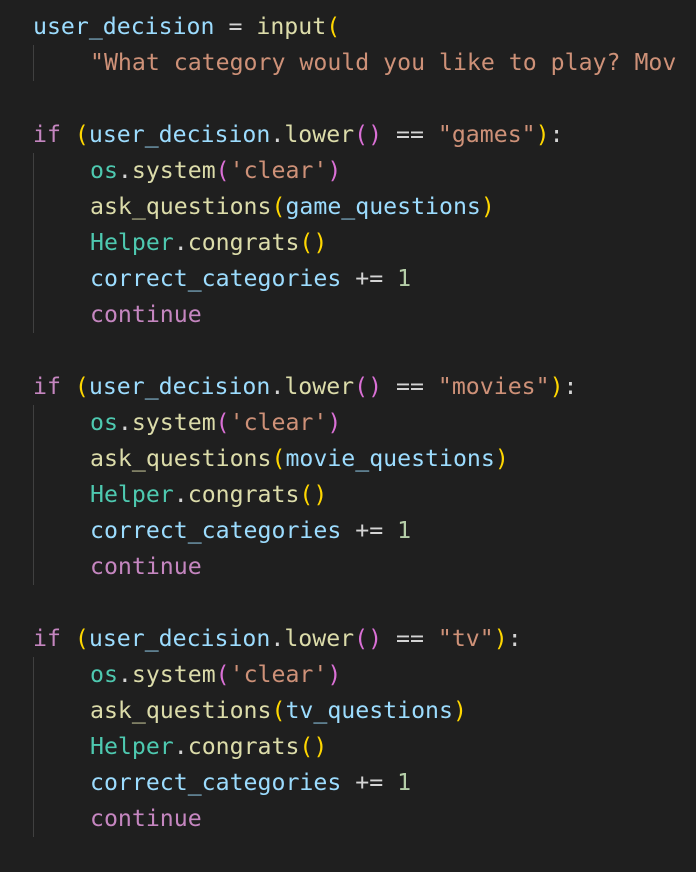 This screenshot has width=696, height=872. Describe the element at coordinates (383, 206) in the screenshot. I see `token-variable: game_questions` at that location.